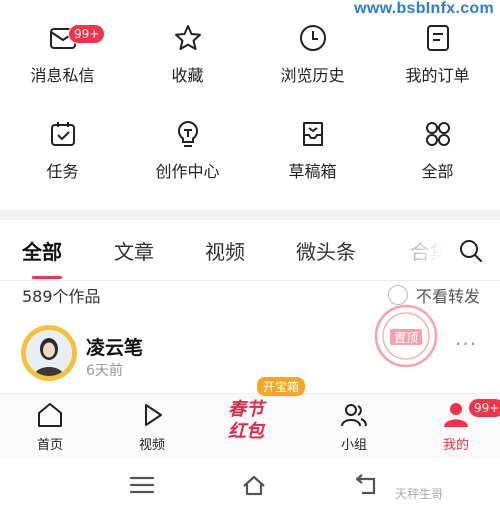 The height and width of the screenshot is (513, 500). Describe the element at coordinates (50, 415) in the screenshot. I see `home-icon` at that location.